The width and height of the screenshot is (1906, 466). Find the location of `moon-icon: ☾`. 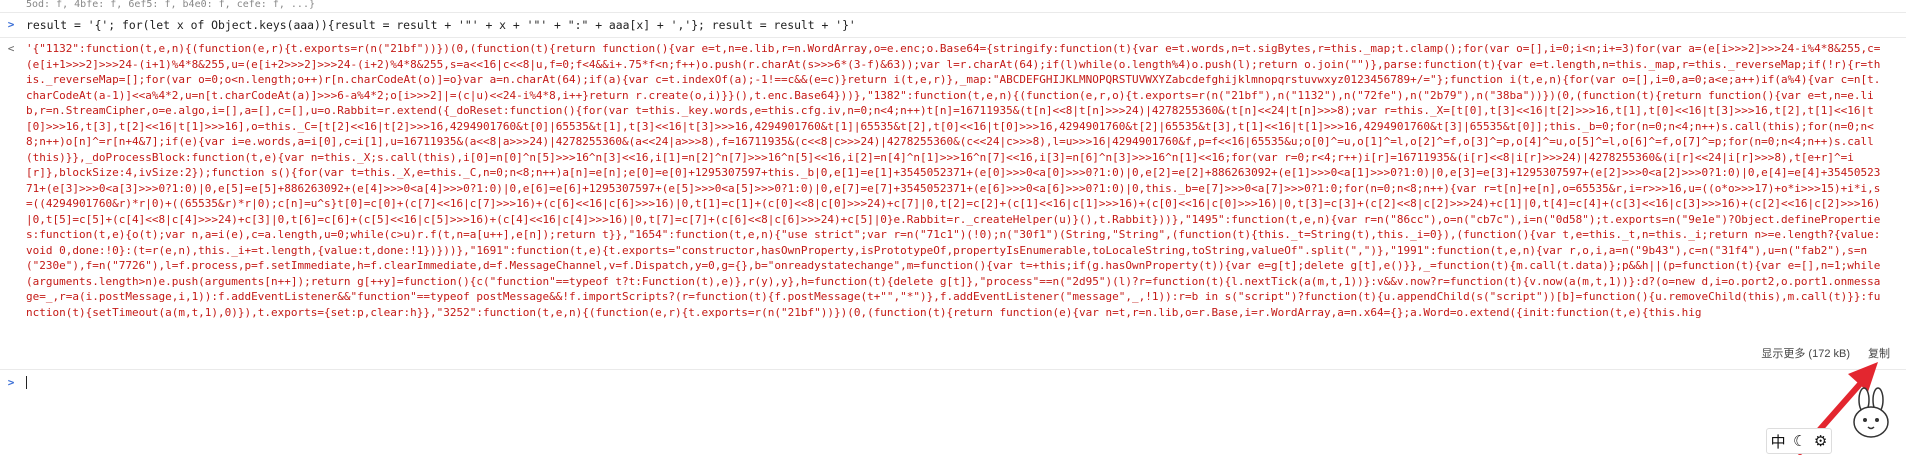

moon-icon: ☾ is located at coordinates (1799, 441).